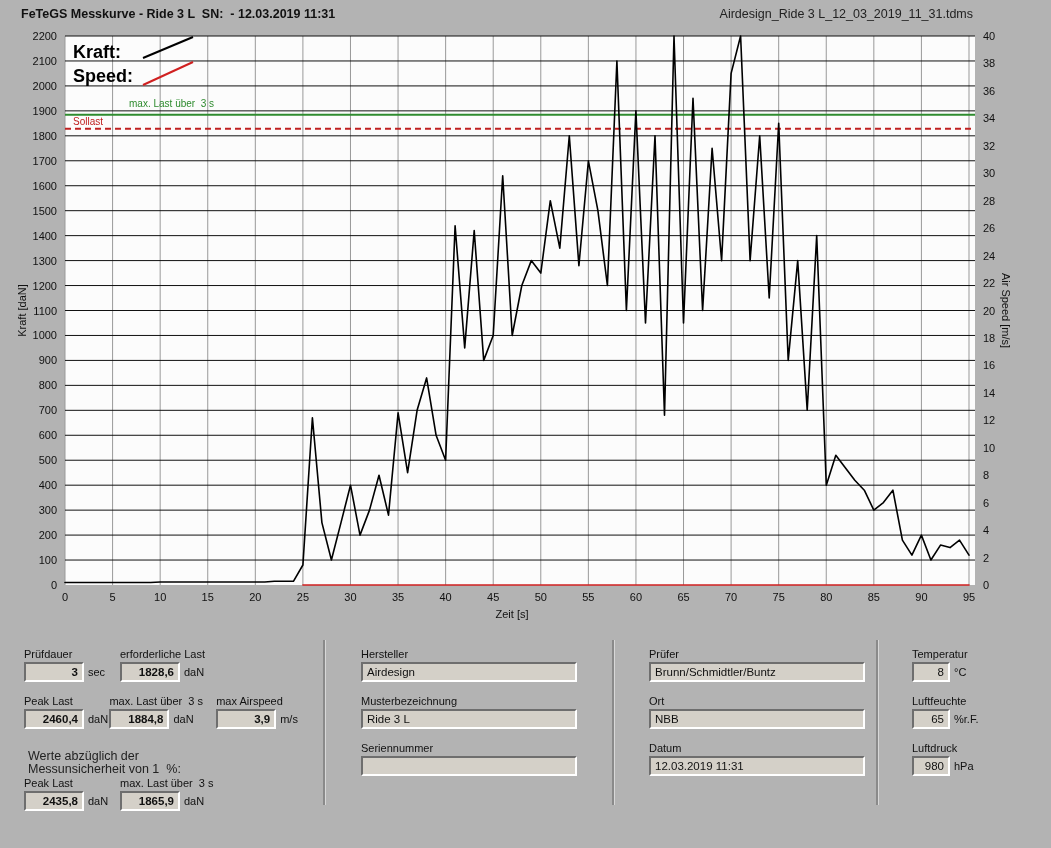 This screenshot has width=1051, height=848. I want to click on unit-label: sec, so click(97, 672).